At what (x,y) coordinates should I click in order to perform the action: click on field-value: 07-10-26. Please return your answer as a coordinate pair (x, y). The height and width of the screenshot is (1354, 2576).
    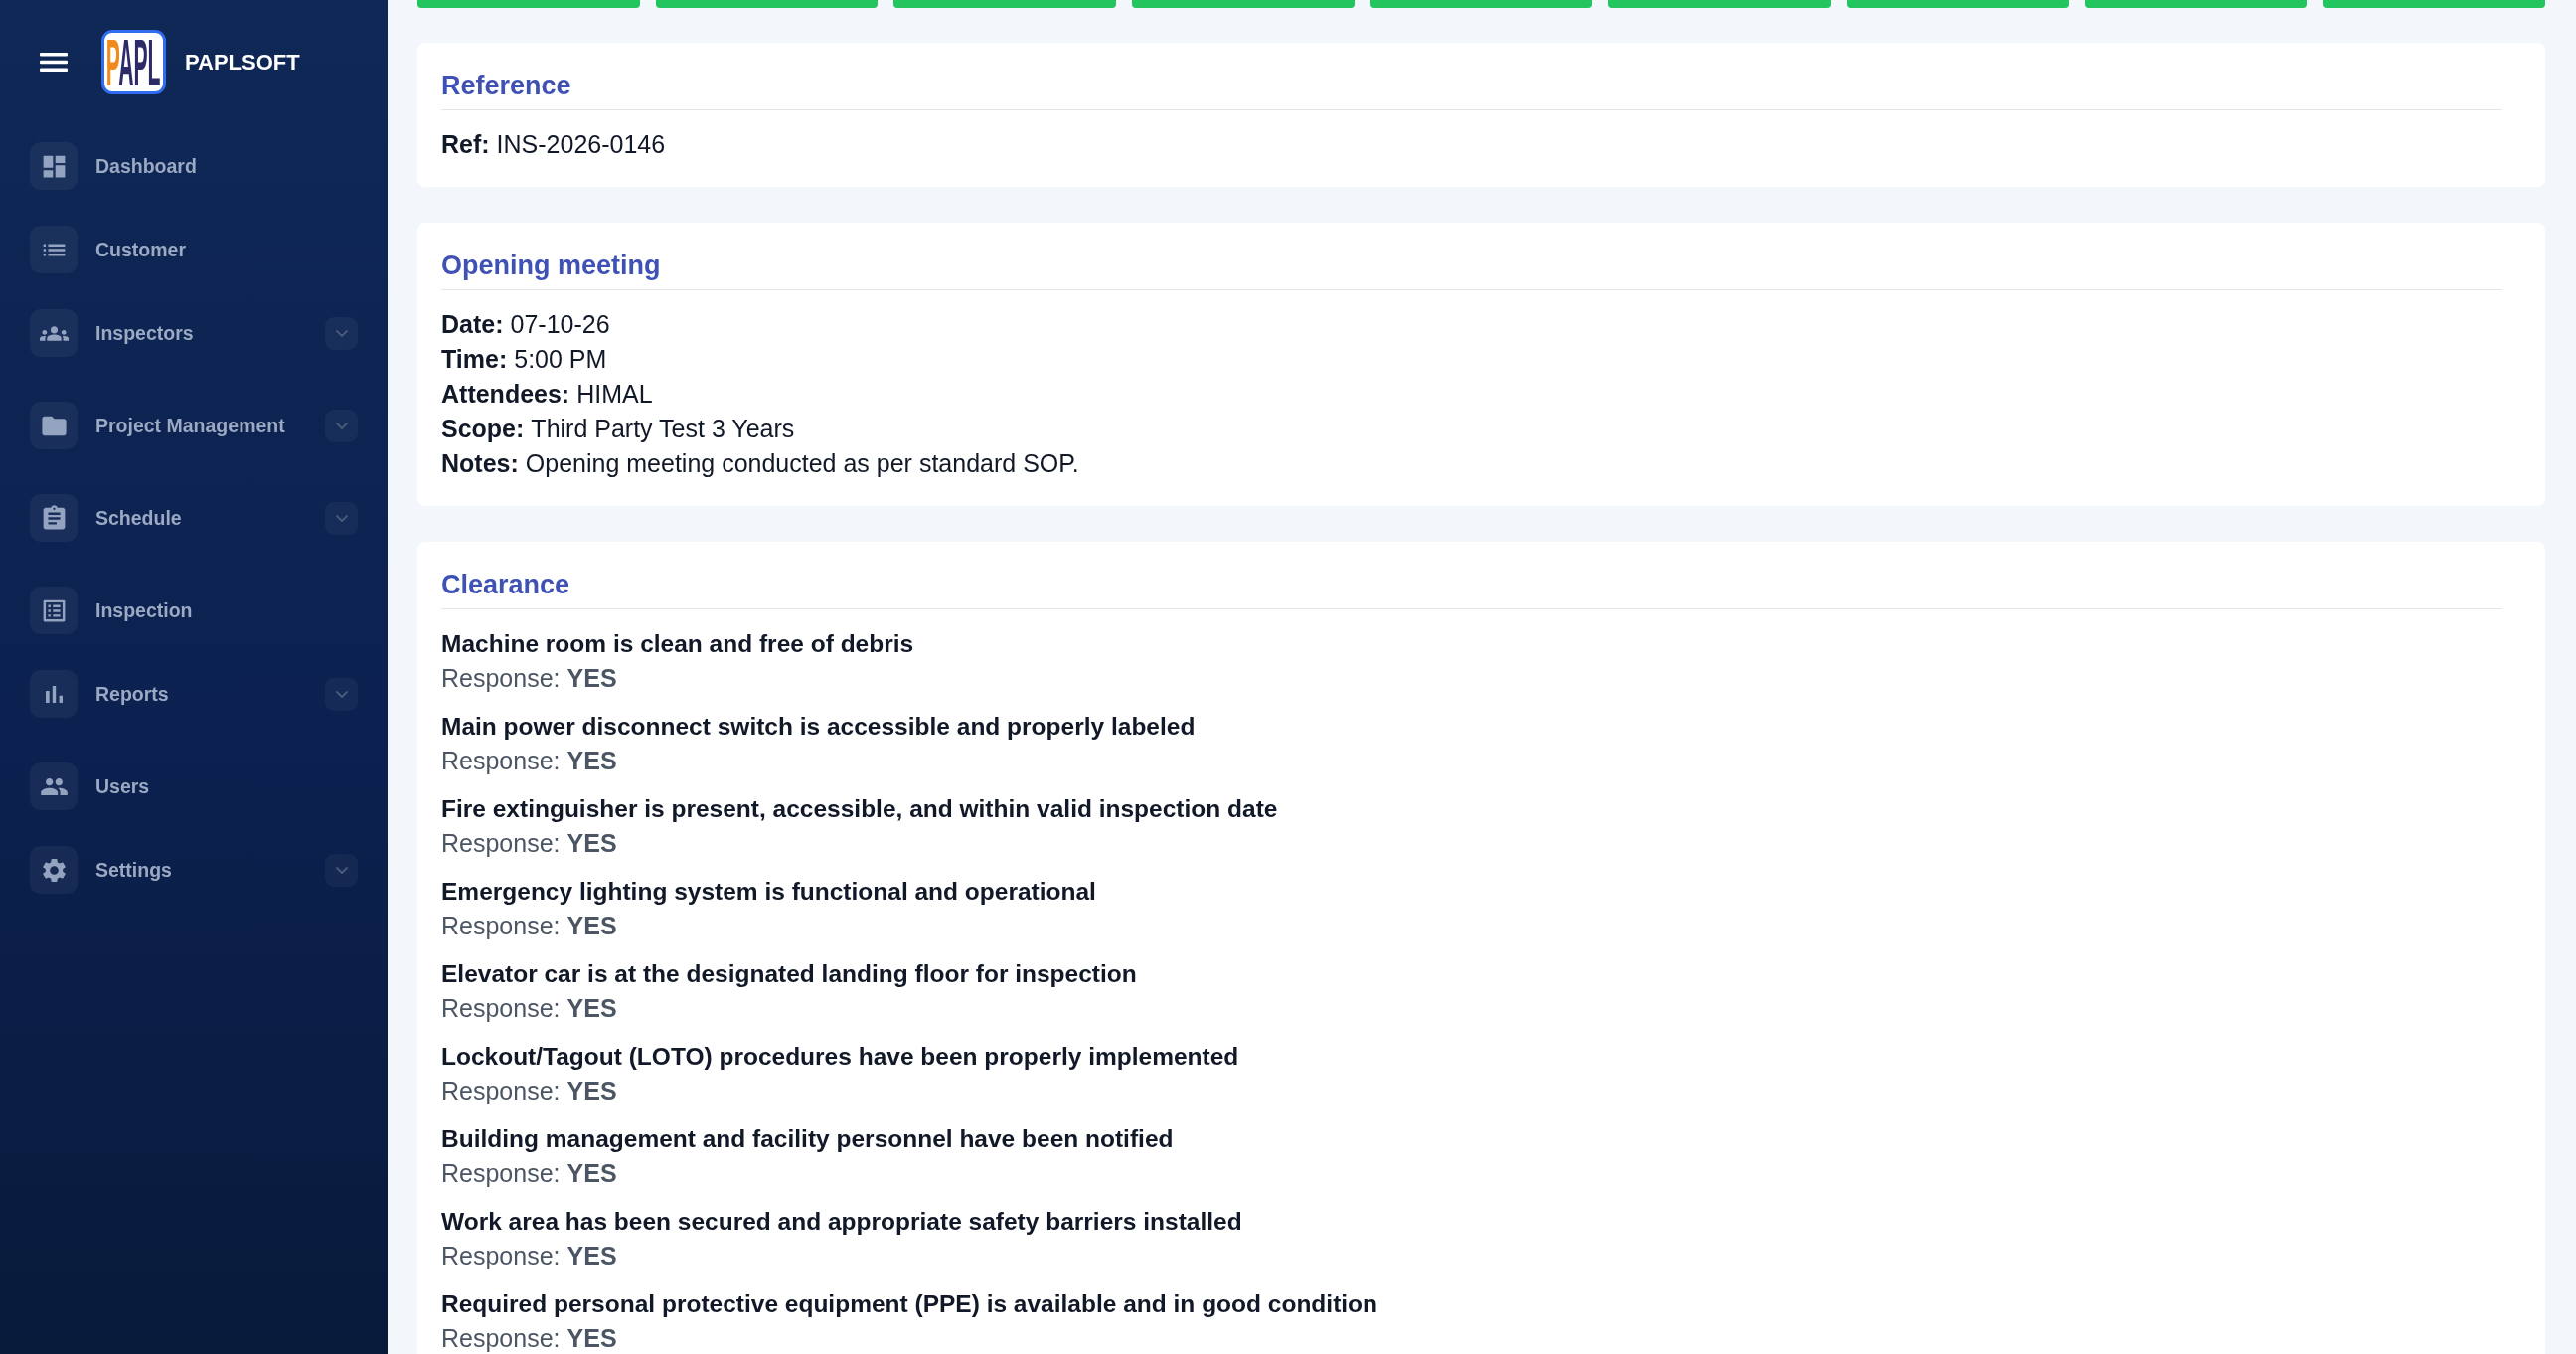
    Looking at the image, I should click on (560, 324).